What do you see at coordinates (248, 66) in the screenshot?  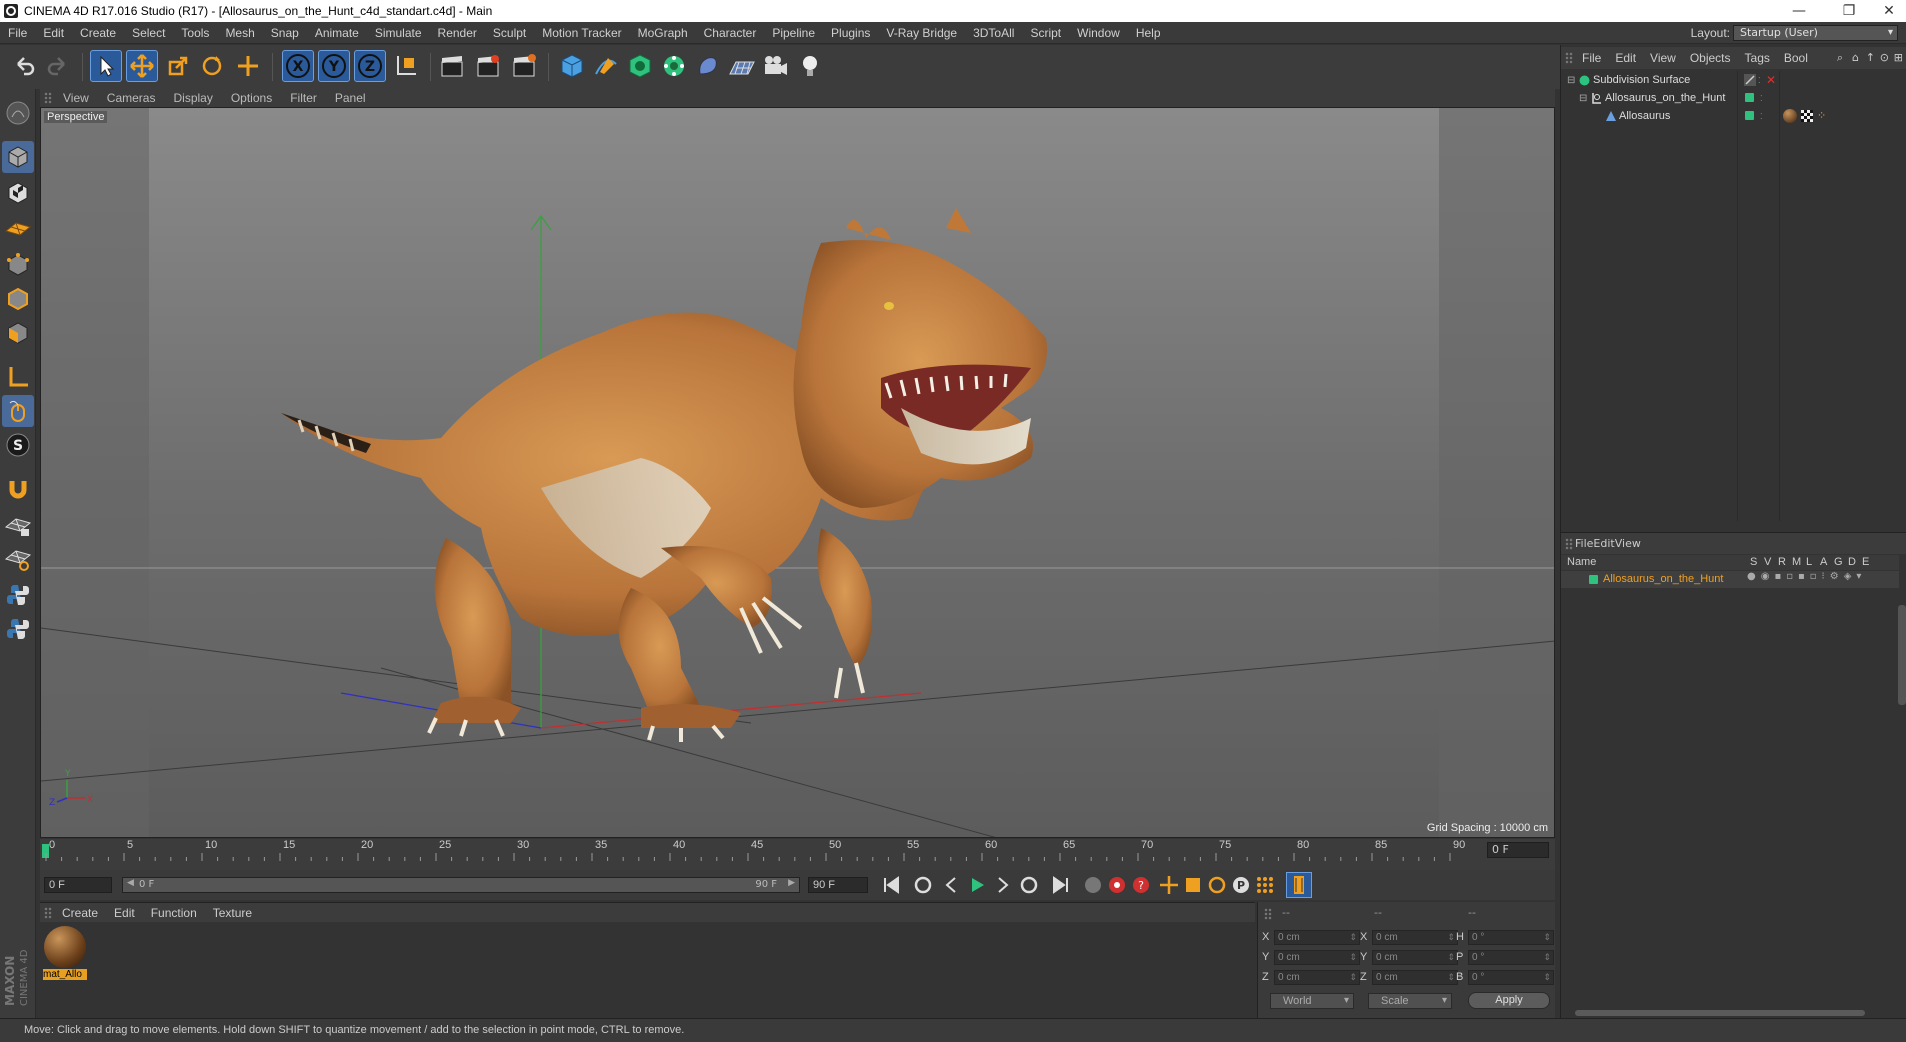 I see `transform-tool` at bounding box center [248, 66].